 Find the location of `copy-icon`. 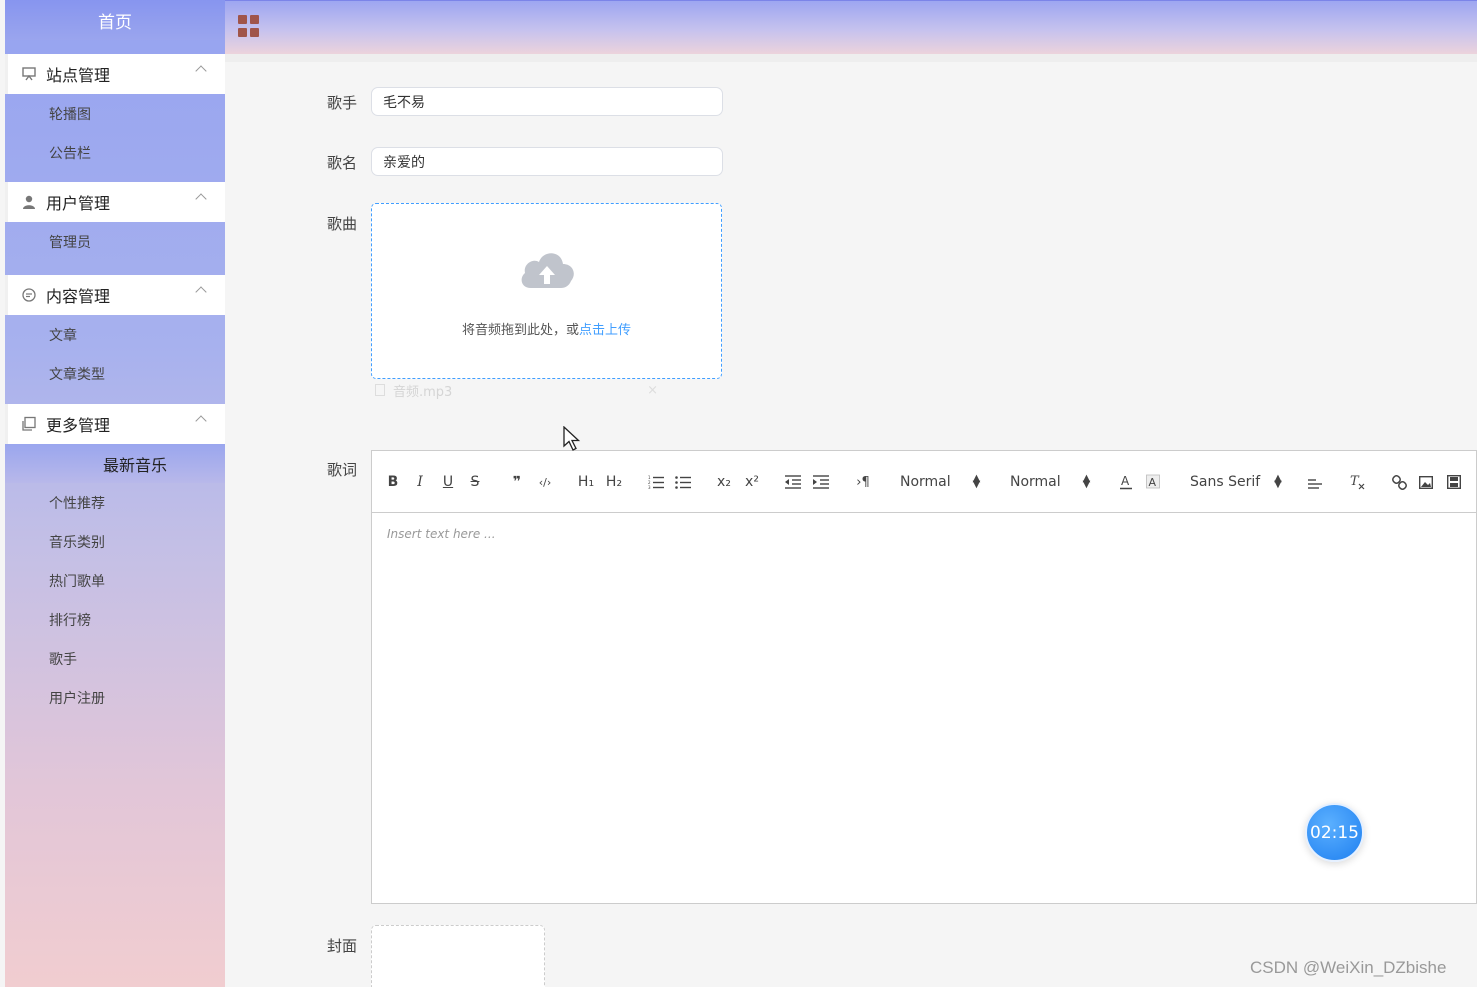

copy-icon is located at coordinates (29, 424).